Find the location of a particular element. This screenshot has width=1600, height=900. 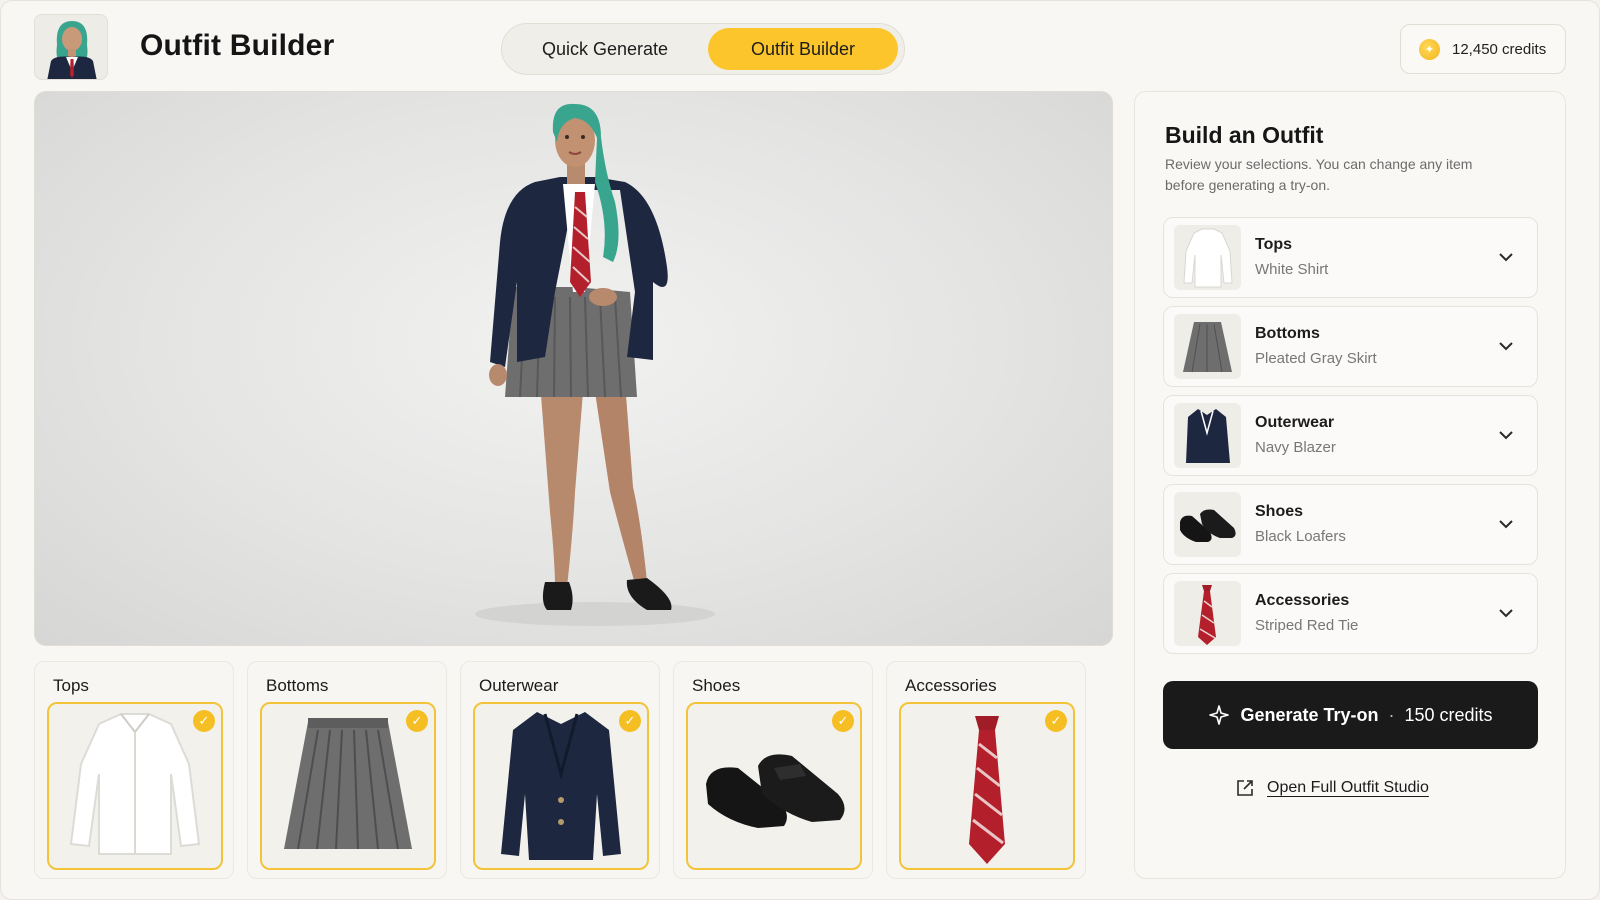

selection-row-tops: Tops White Shirt is located at coordinates (1350, 257).